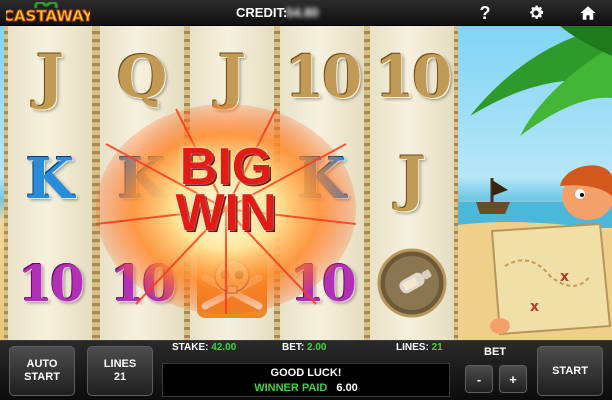 The height and width of the screenshot is (400, 612). What do you see at coordinates (437, 347) in the screenshot?
I see `lines-info-value: 21` at bounding box center [437, 347].